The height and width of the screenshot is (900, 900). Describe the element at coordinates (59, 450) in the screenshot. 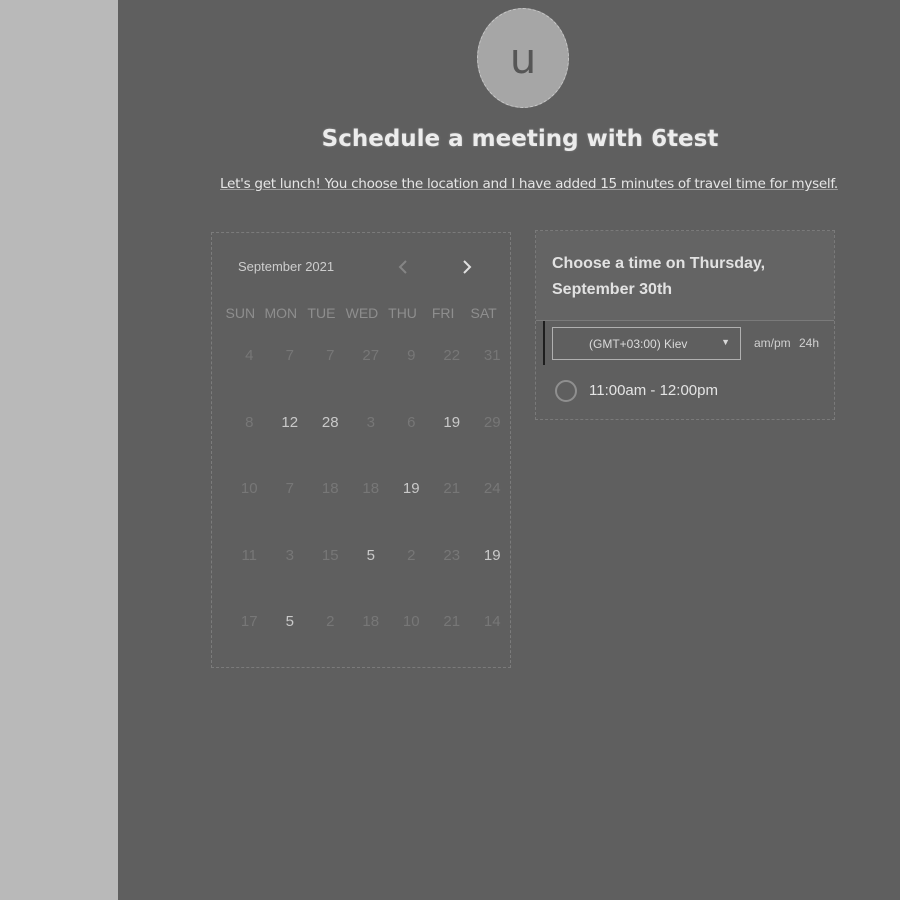

I see `left-sidebar` at that location.